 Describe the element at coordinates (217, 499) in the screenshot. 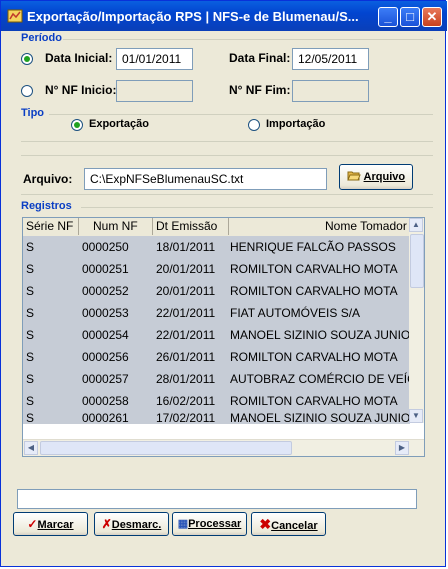

I see `status-field` at that location.